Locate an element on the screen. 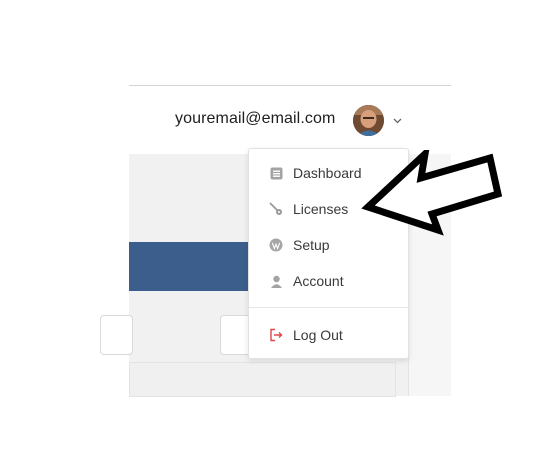 The width and height of the screenshot is (549, 452). chevron-down-icon is located at coordinates (397, 118).